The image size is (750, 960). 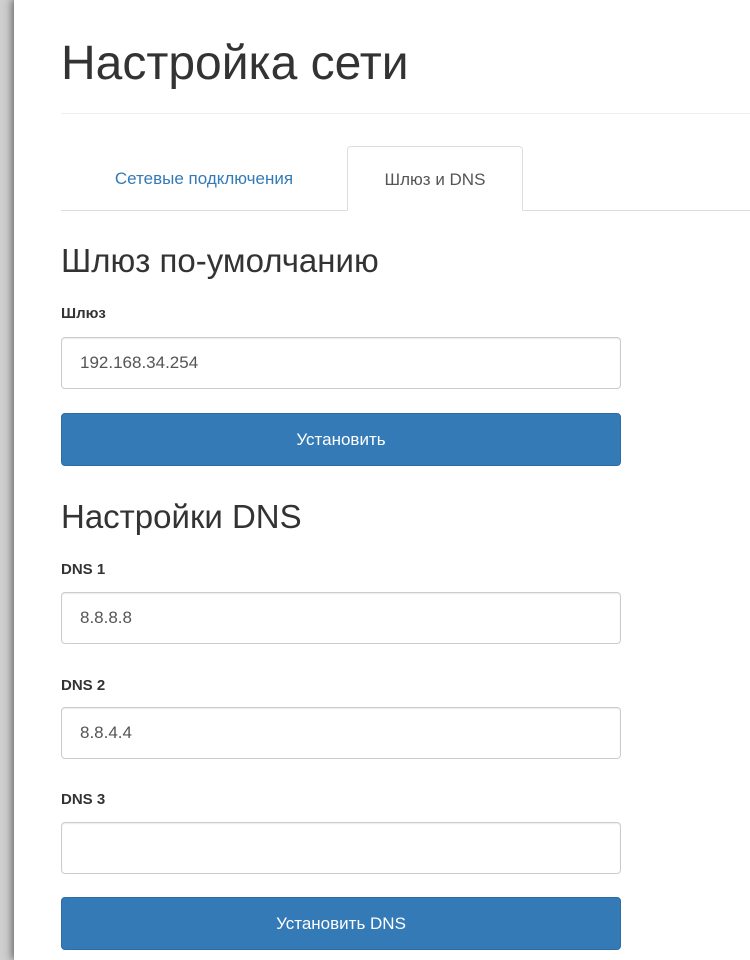 I want to click on gateway-section-heading: Шлюз по-умолчанию, so click(x=220, y=260).